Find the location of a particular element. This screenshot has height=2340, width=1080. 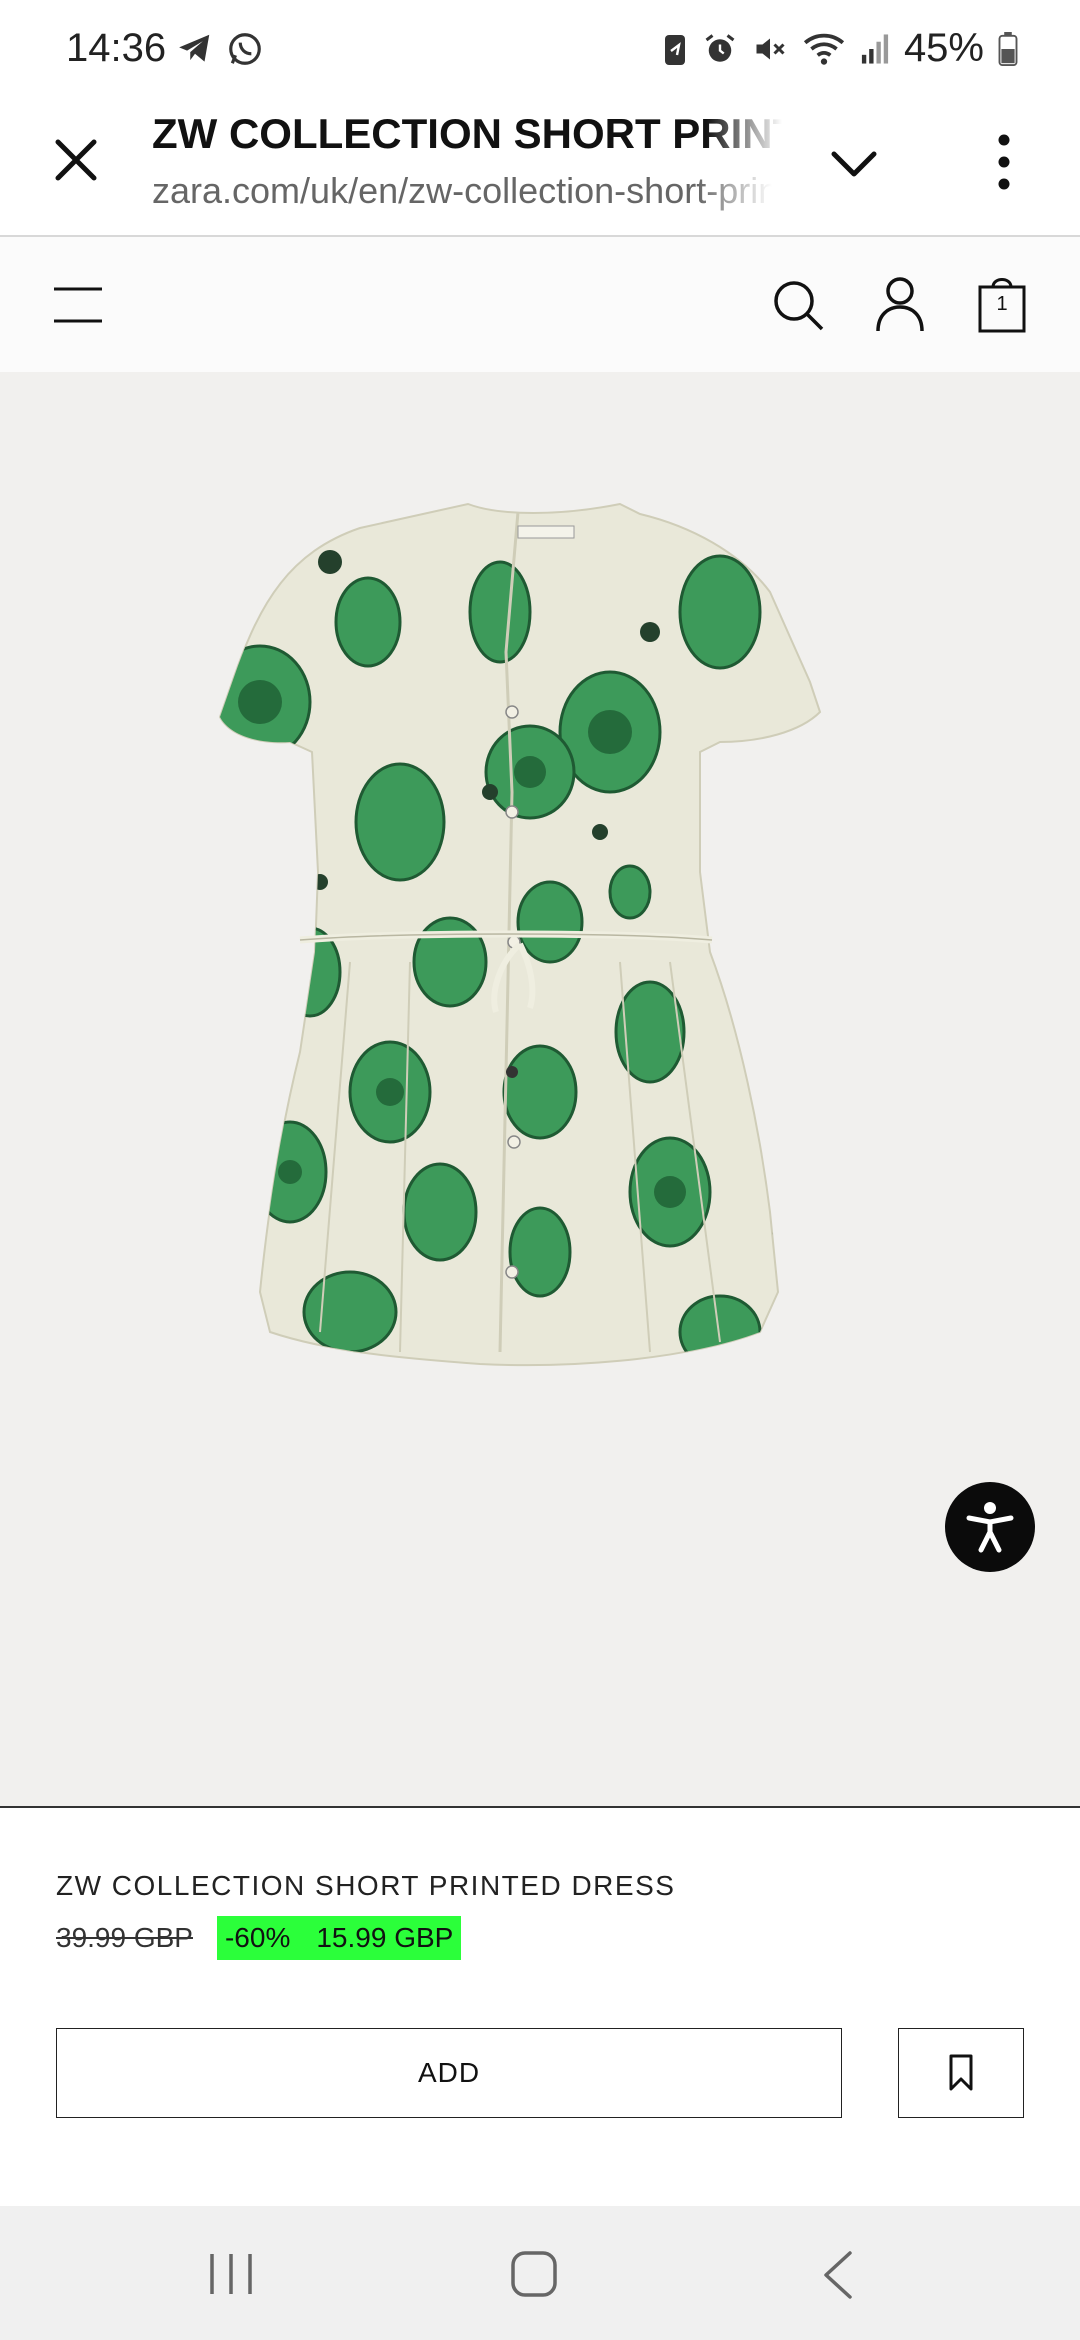

home-icon is located at coordinates (534, 2274).